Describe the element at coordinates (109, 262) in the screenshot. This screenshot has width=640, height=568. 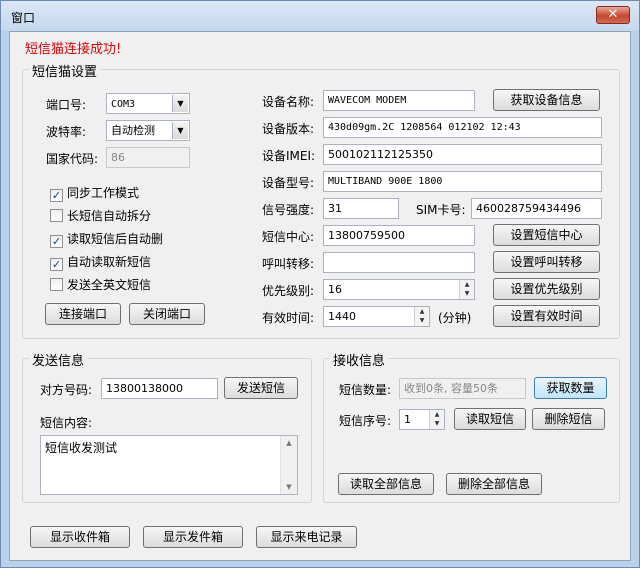
I see `checkbox-label: 自动读取新短信` at that location.